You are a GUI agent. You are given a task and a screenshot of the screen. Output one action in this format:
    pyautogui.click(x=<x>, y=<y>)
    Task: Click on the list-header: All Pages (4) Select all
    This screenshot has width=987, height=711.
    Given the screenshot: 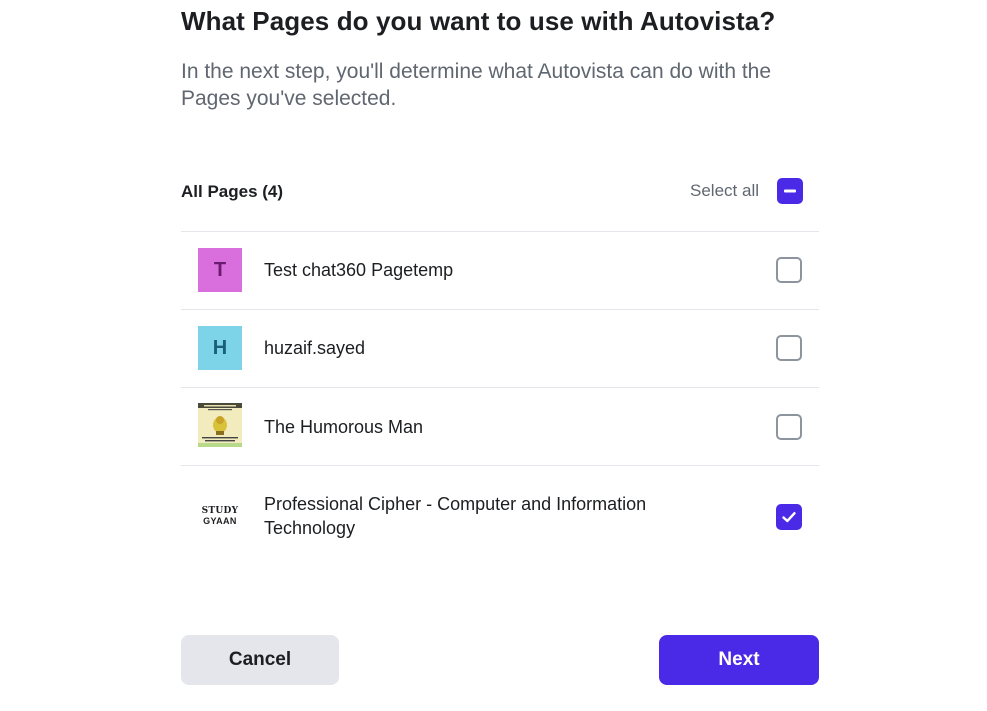 What is the action you would take?
    pyautogui.click(x=500, y=191)
    